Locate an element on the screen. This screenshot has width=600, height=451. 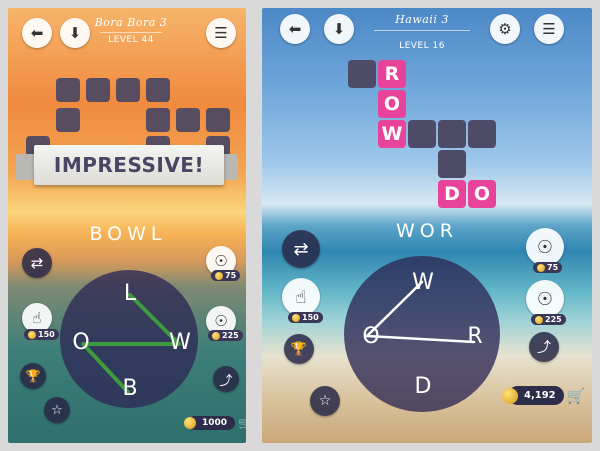
wheel-letter-d: D is located at coordinates (423, 386).